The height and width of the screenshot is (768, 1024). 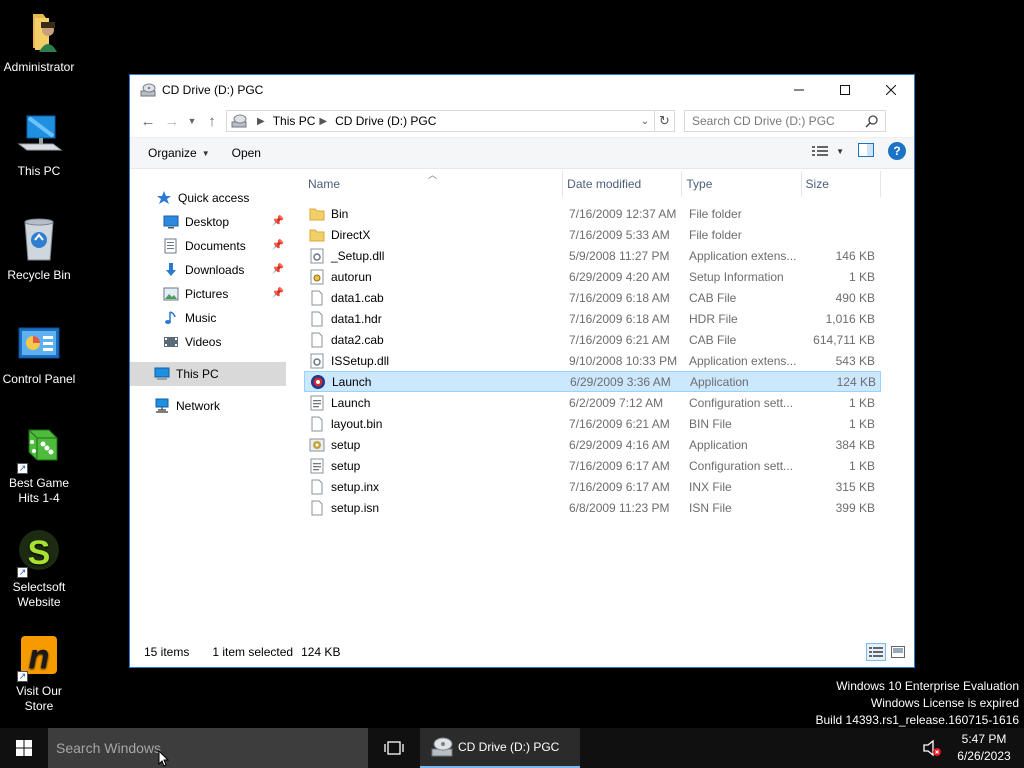 What do you see at coordinates (842, 184) in the screenshot?
I see `column-header-size: Size` at bounding box center [842, 184].